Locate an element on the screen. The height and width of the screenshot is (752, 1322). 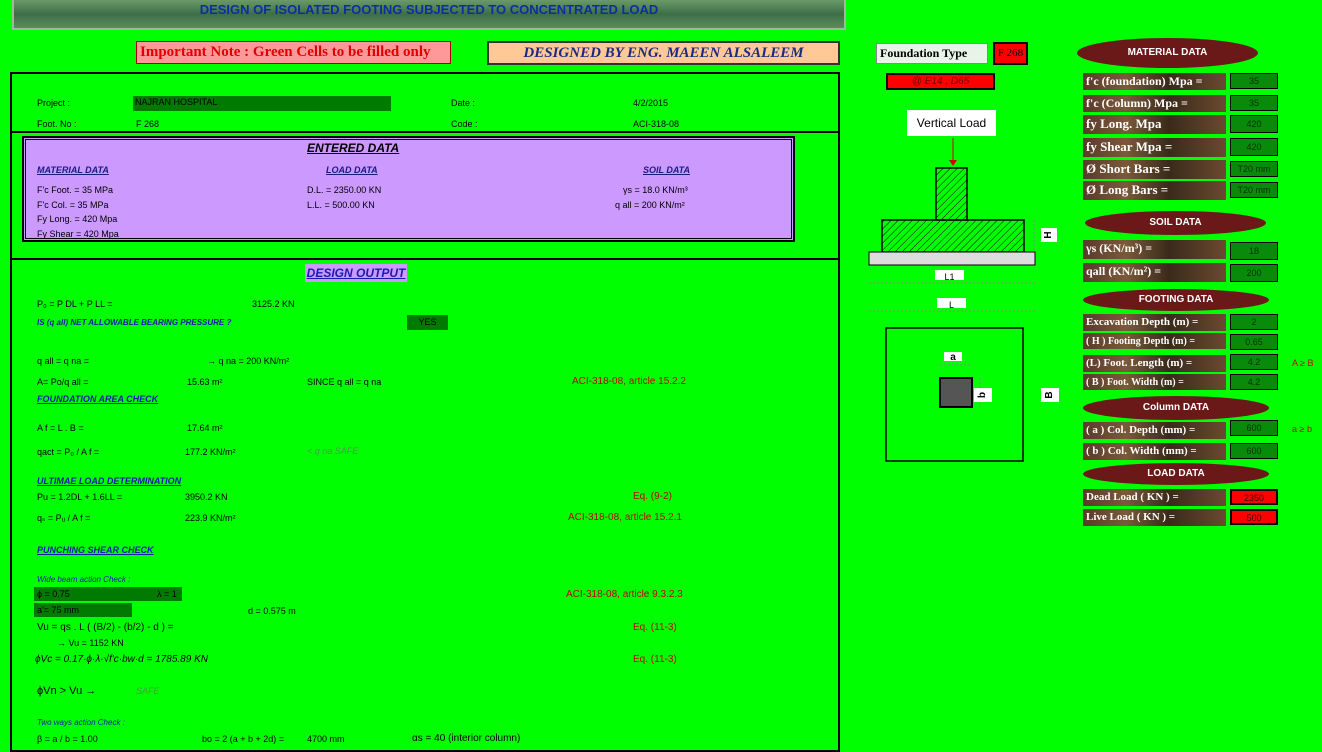
h-dimension: H is located at coordinates (1049, 235).